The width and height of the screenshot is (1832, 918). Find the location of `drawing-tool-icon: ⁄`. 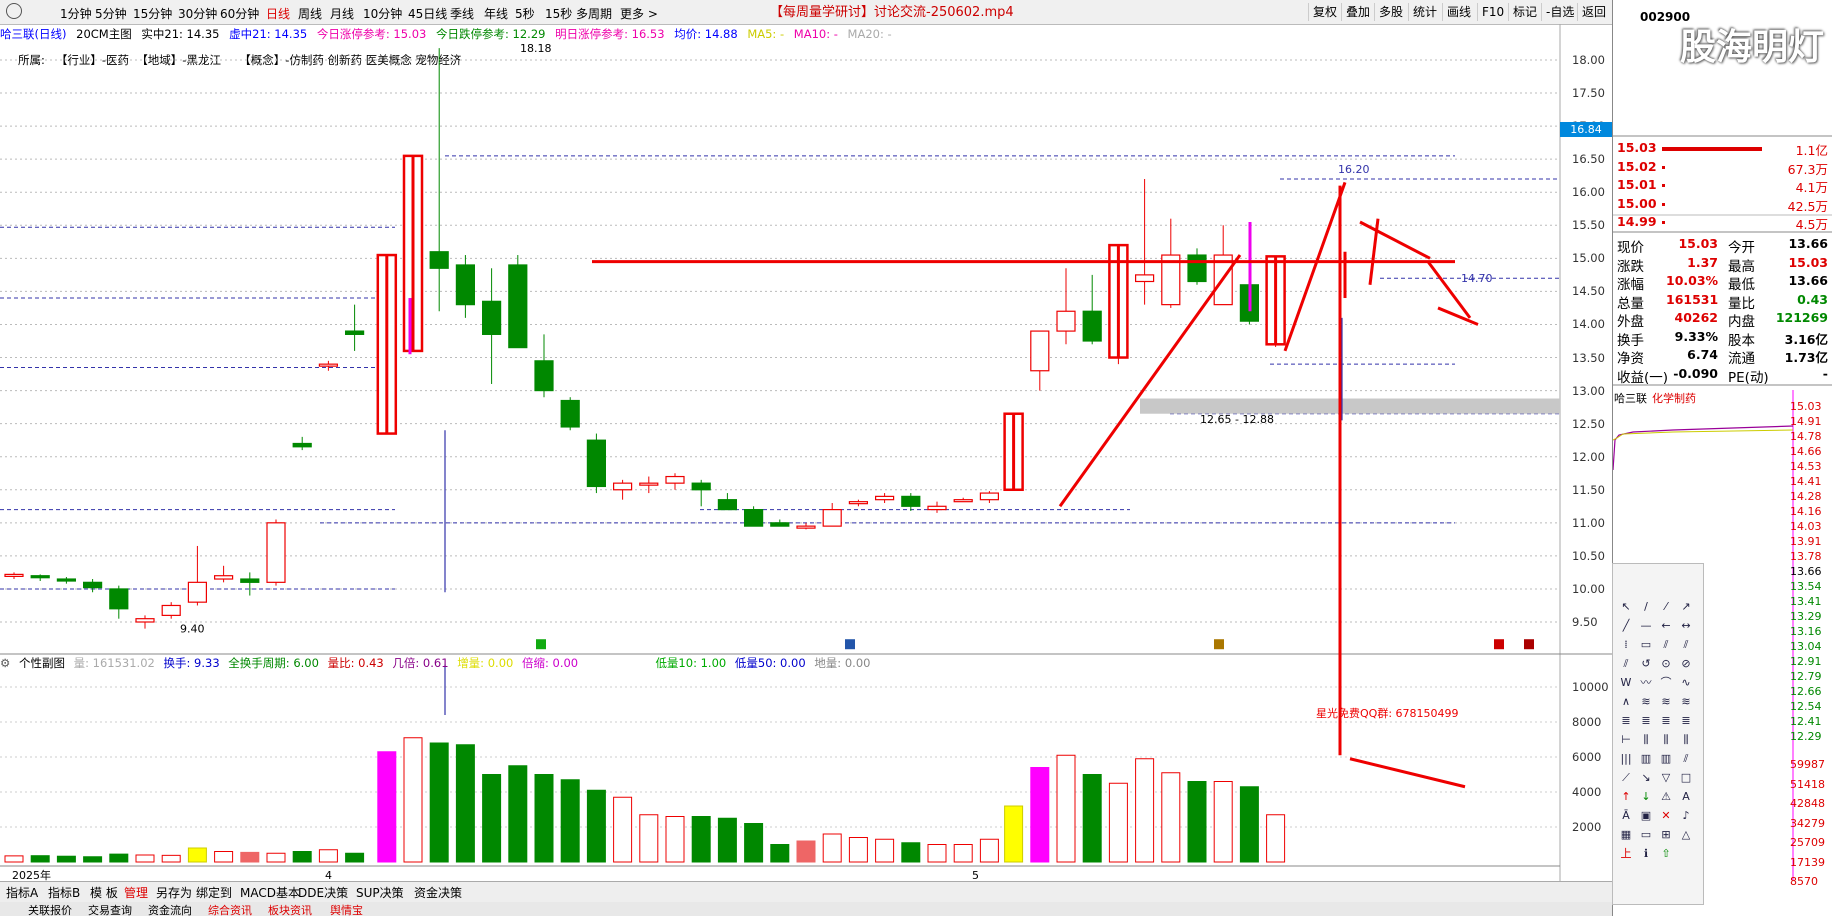

drawing-tool-icon: ⁄ is located at coordinates (1666, 607).